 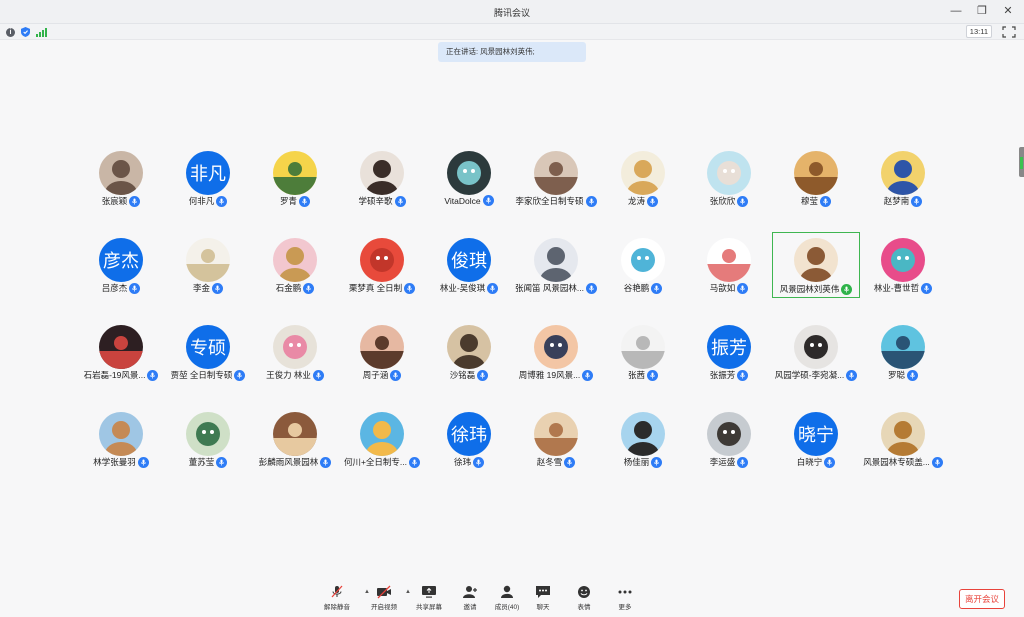 What do you see at coordinates (337, 592) in the screenshot?
I see `mic-muted-icon` at bounding box center [337, 592].